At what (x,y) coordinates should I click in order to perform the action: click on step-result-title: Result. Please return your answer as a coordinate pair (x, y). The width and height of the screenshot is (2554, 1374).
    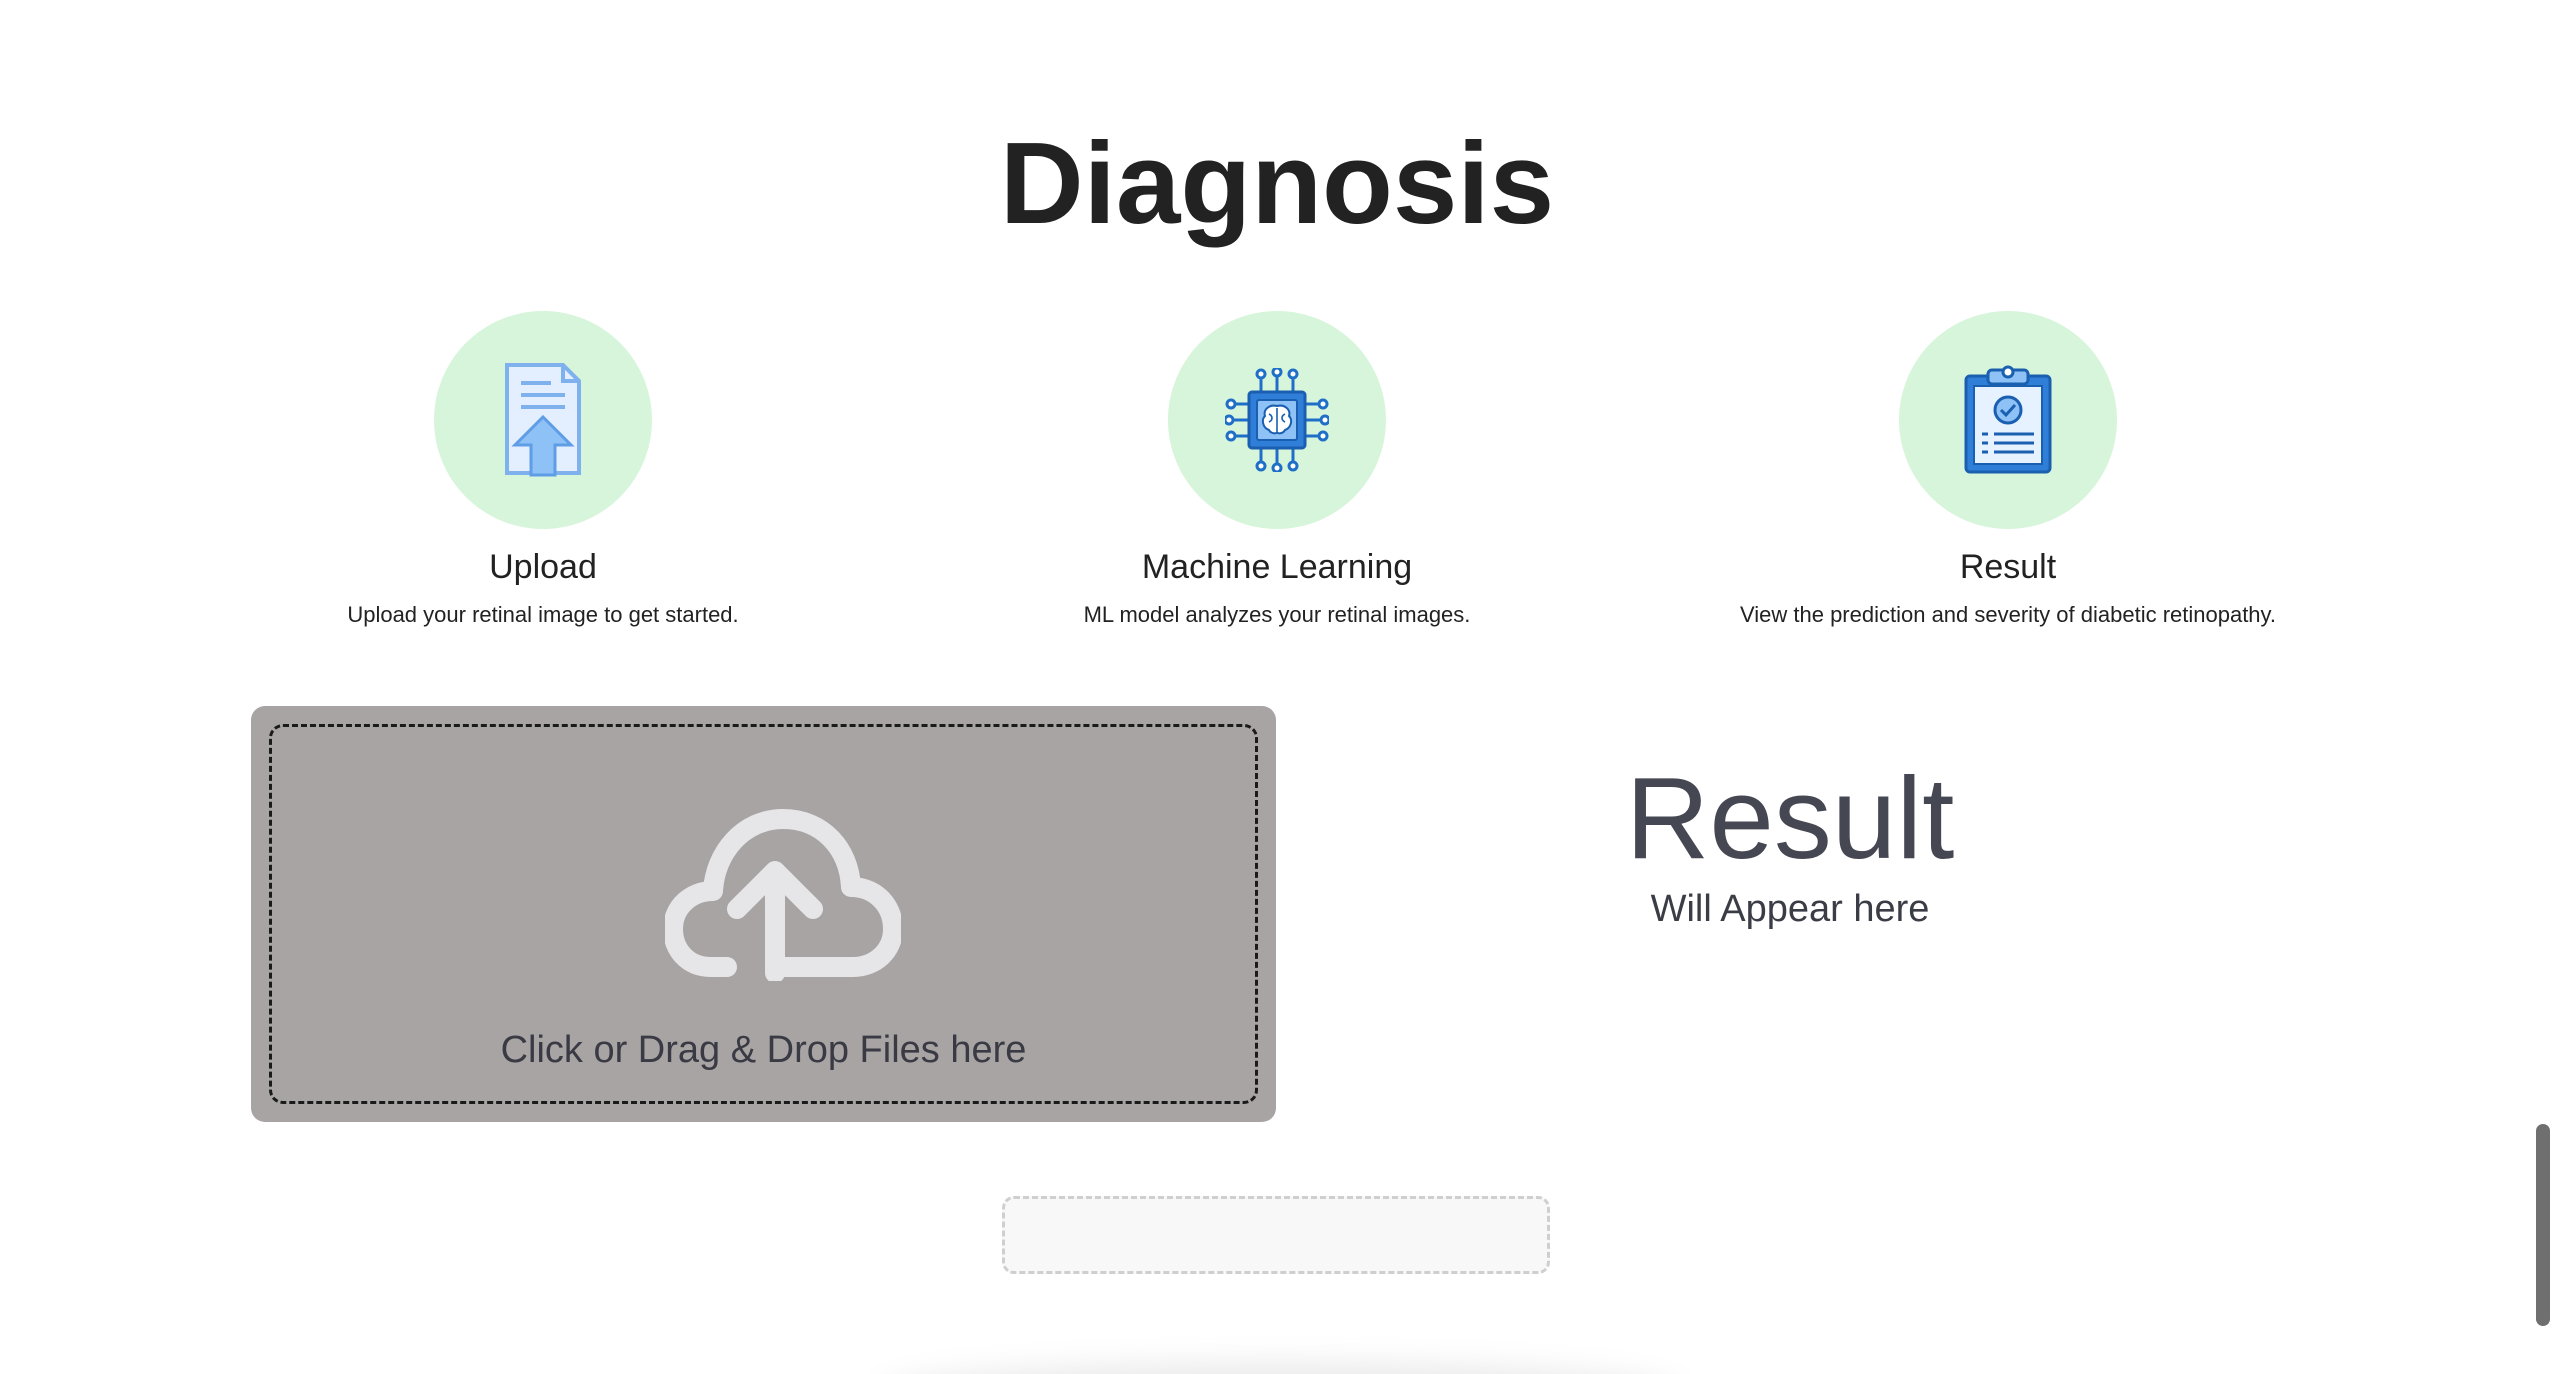
    Looking at the image, I should click on (2008, 567).